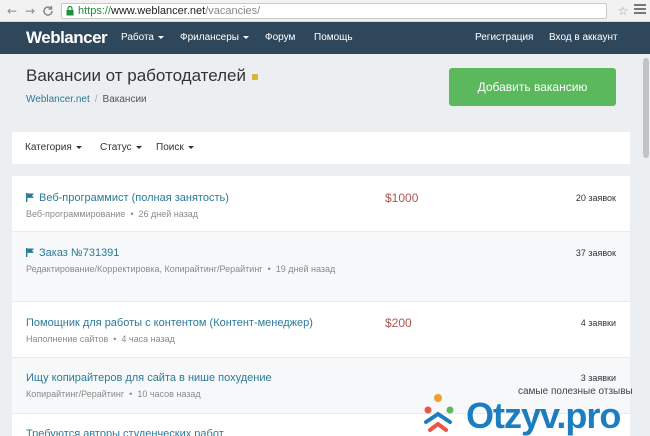 The image size is (650, 436). What do you see at coordinates (398, 323) in the screenshot?
I see `vacancy-price: $200` at bounding box center [398, 323].